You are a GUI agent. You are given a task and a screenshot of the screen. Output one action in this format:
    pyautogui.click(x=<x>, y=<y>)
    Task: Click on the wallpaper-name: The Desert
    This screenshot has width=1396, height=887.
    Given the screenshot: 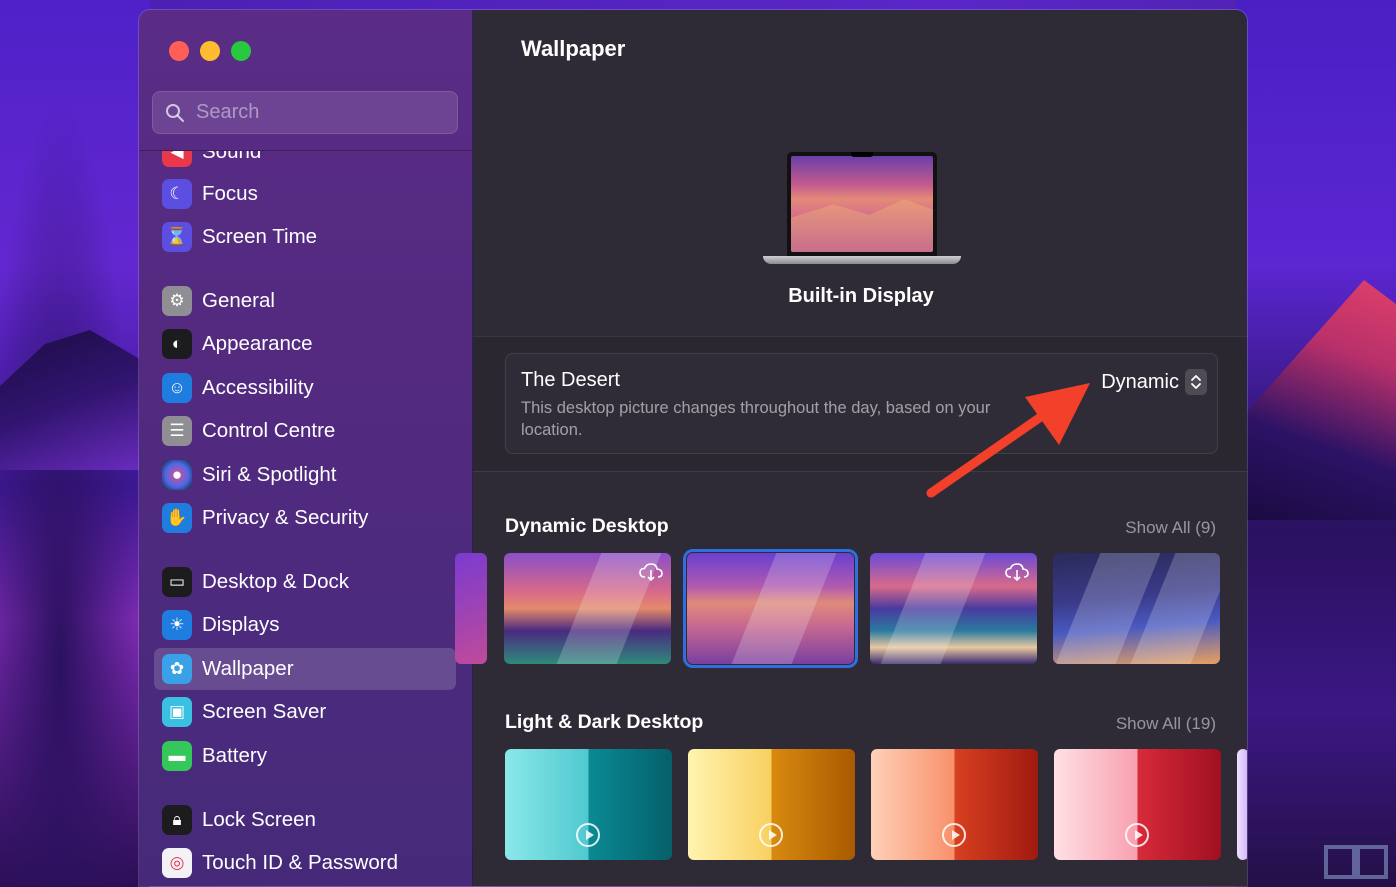 What is the action you would take?
    pyautogui.click(x=570, y=380)
    